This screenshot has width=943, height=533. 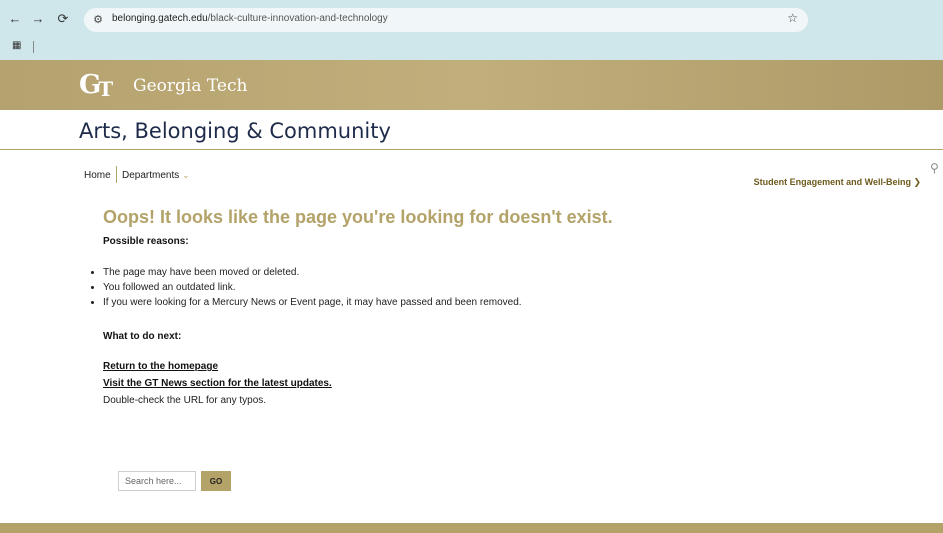 I want to click on site-info-icon: ⚙, so click(x=98, y=20).